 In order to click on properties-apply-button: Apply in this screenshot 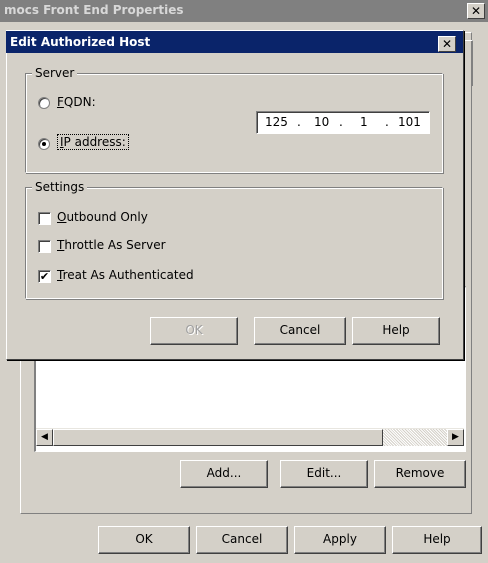, I will do `click(340, 540)`.